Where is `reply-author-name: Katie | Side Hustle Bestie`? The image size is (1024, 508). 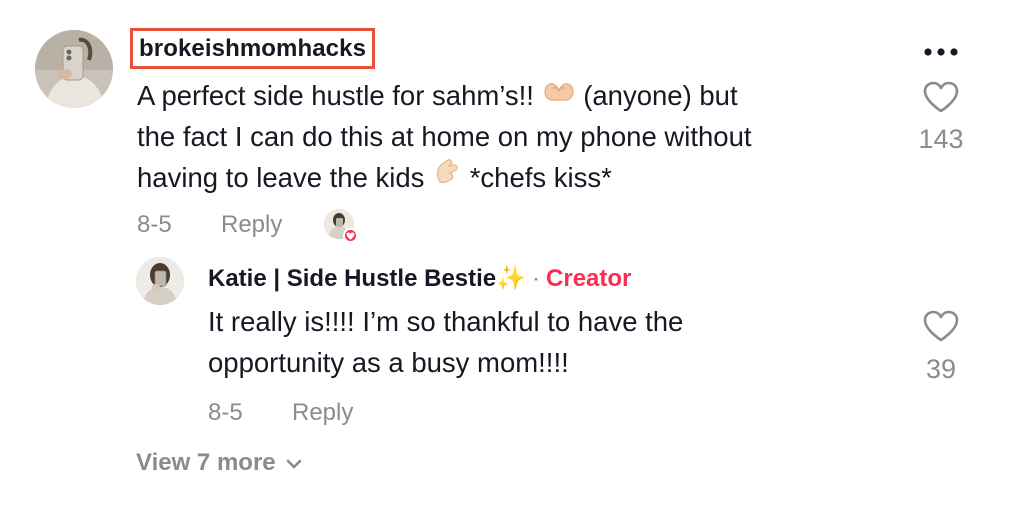 reply-author-name: Katie | Side Hustle Bestie is located at coordinates (352, 278).